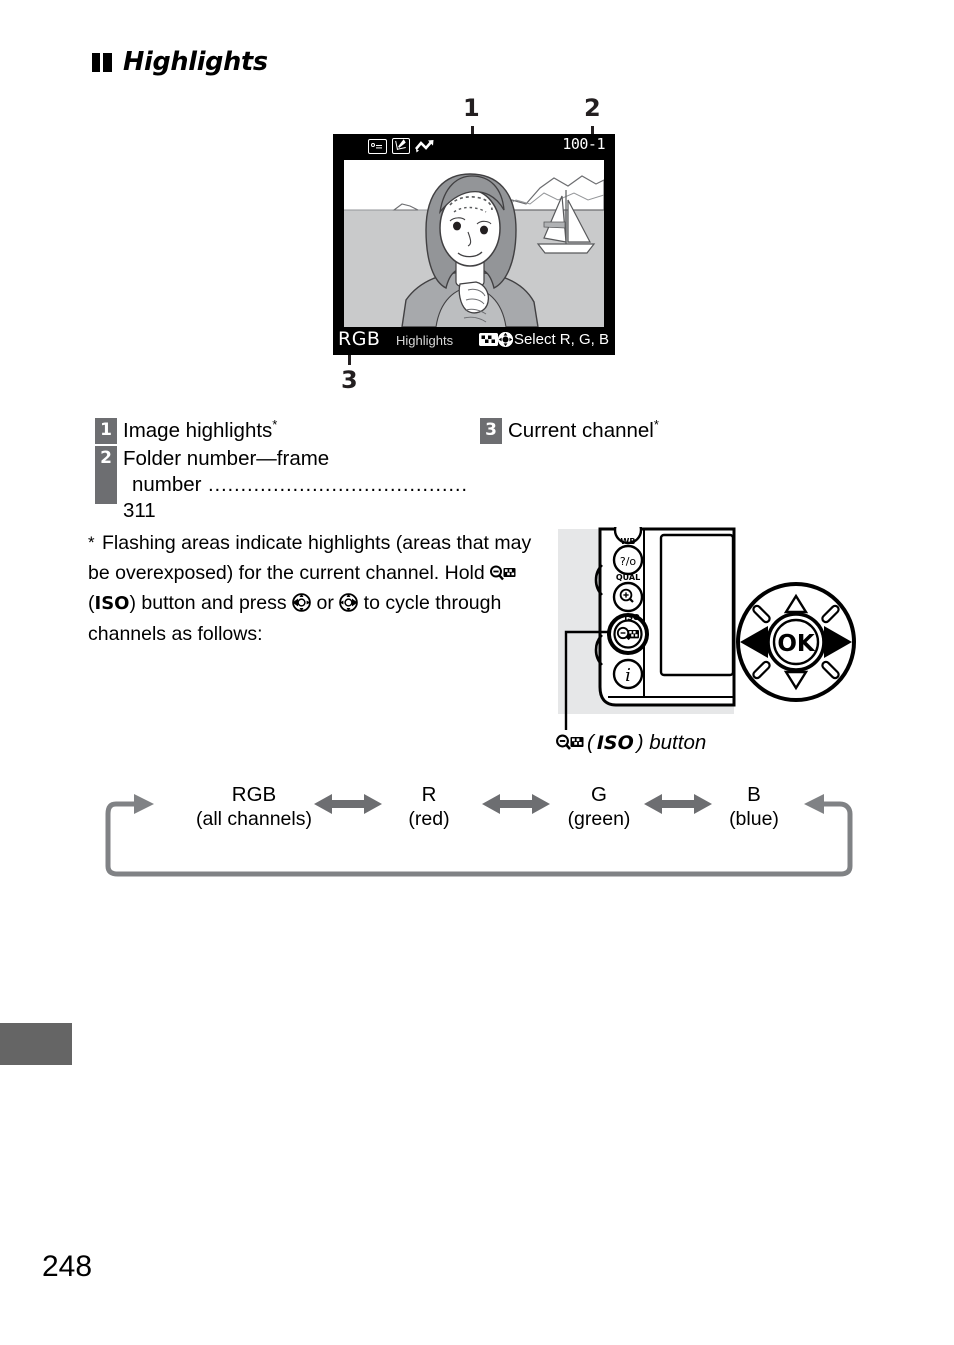  I want to click on cycle-item-r: R (red), so click(429, 807).